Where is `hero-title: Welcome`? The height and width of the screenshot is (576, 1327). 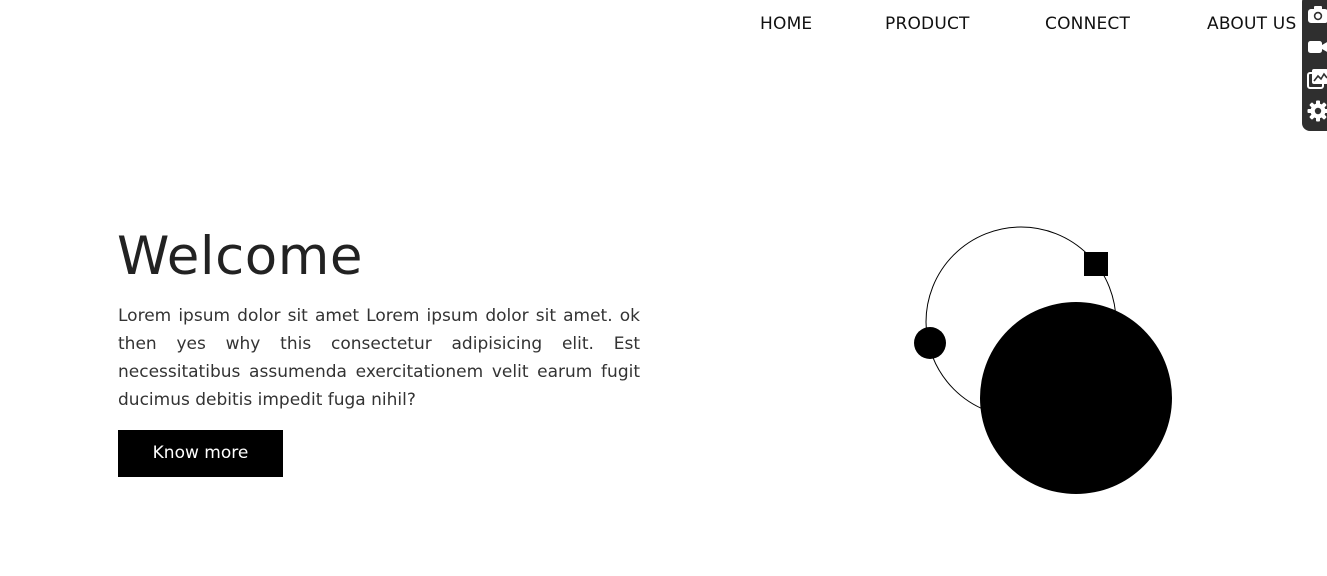
hero-title: Welcome is located at coordinates (240, 256).